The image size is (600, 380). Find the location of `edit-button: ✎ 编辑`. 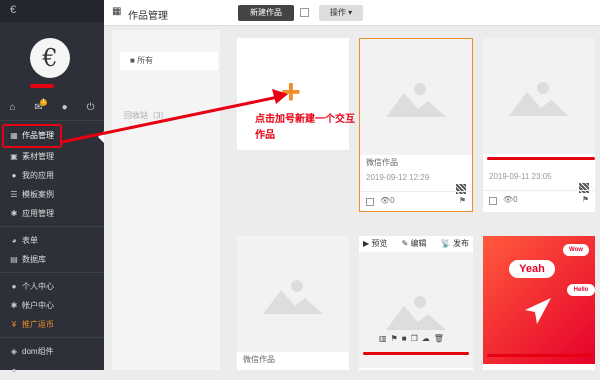

edit-button: ✎ 编辑 is located at coordinates (417, 243).